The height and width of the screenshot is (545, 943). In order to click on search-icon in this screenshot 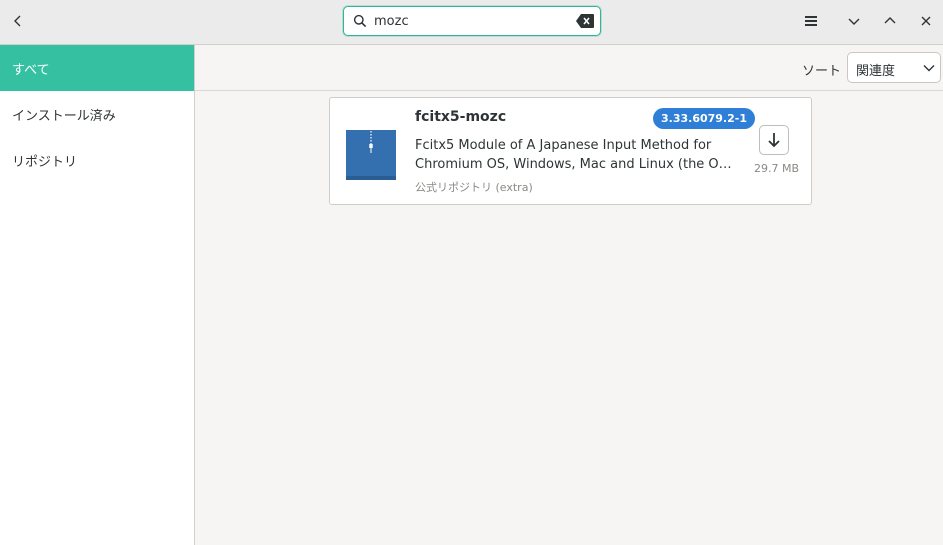, I will do `click(360, 21)`.